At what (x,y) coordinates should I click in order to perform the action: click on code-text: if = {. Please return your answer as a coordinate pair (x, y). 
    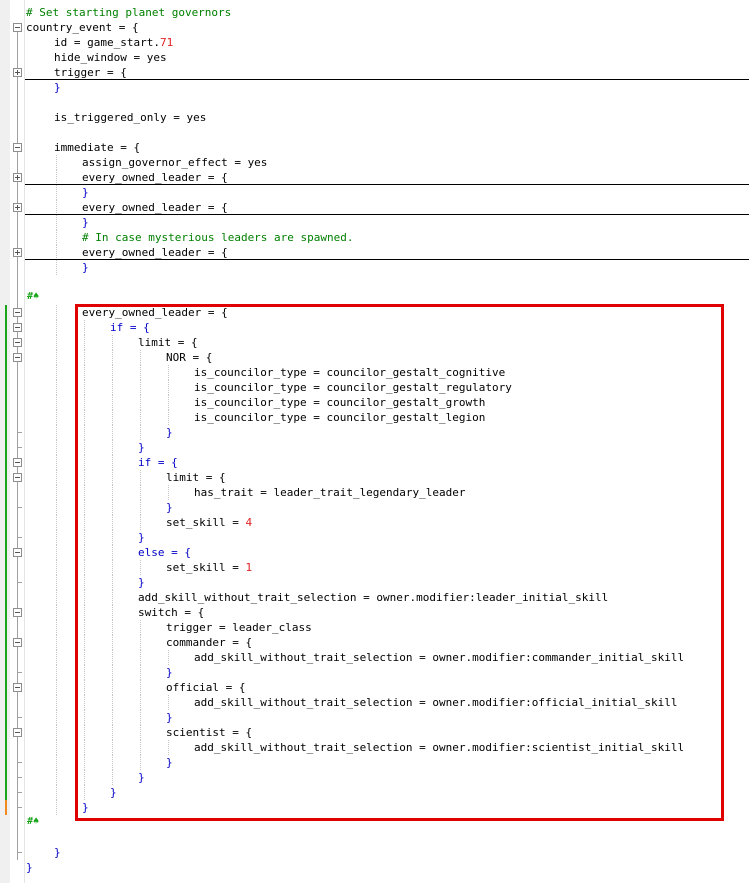
    Looking at the image, I should click on (130, 327).